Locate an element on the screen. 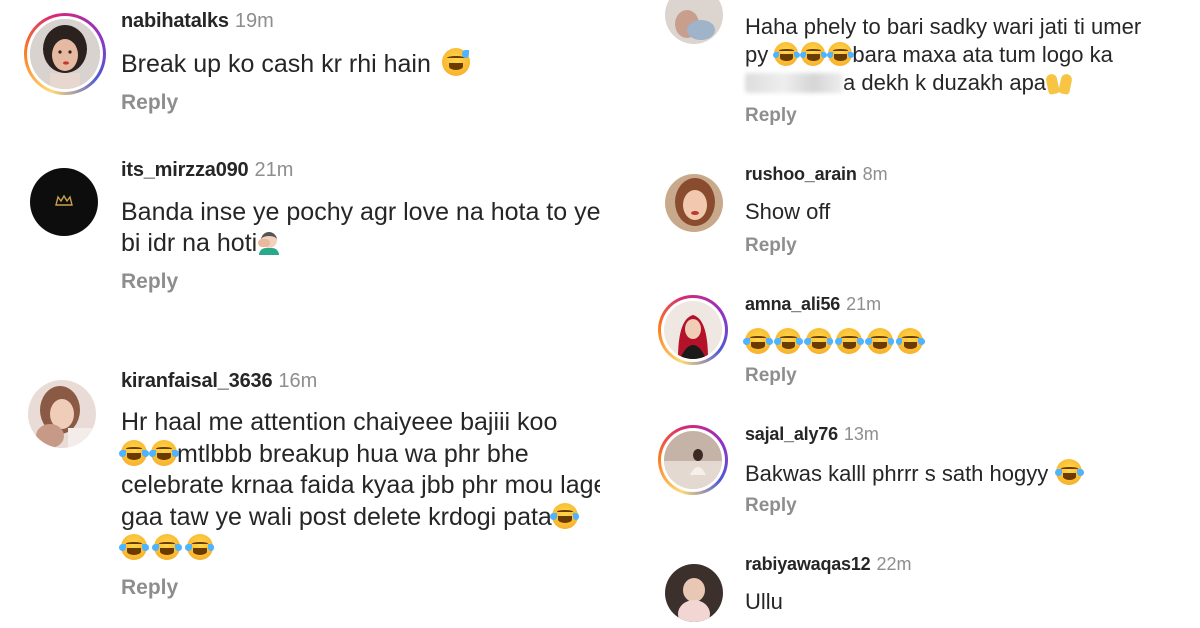 The image size is (1200, 628). username: rabiyawaqas12 is located at coordinates (808, 564).